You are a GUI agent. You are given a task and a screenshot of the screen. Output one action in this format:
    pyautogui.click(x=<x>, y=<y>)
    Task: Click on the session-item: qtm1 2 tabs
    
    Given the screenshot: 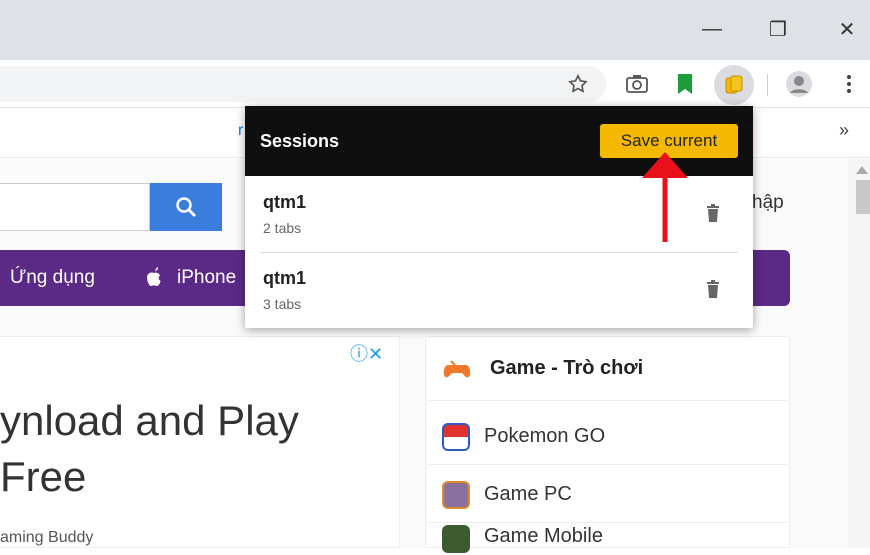 What is the action you would take?
    pyautogui.click(x=499, y=214)
    